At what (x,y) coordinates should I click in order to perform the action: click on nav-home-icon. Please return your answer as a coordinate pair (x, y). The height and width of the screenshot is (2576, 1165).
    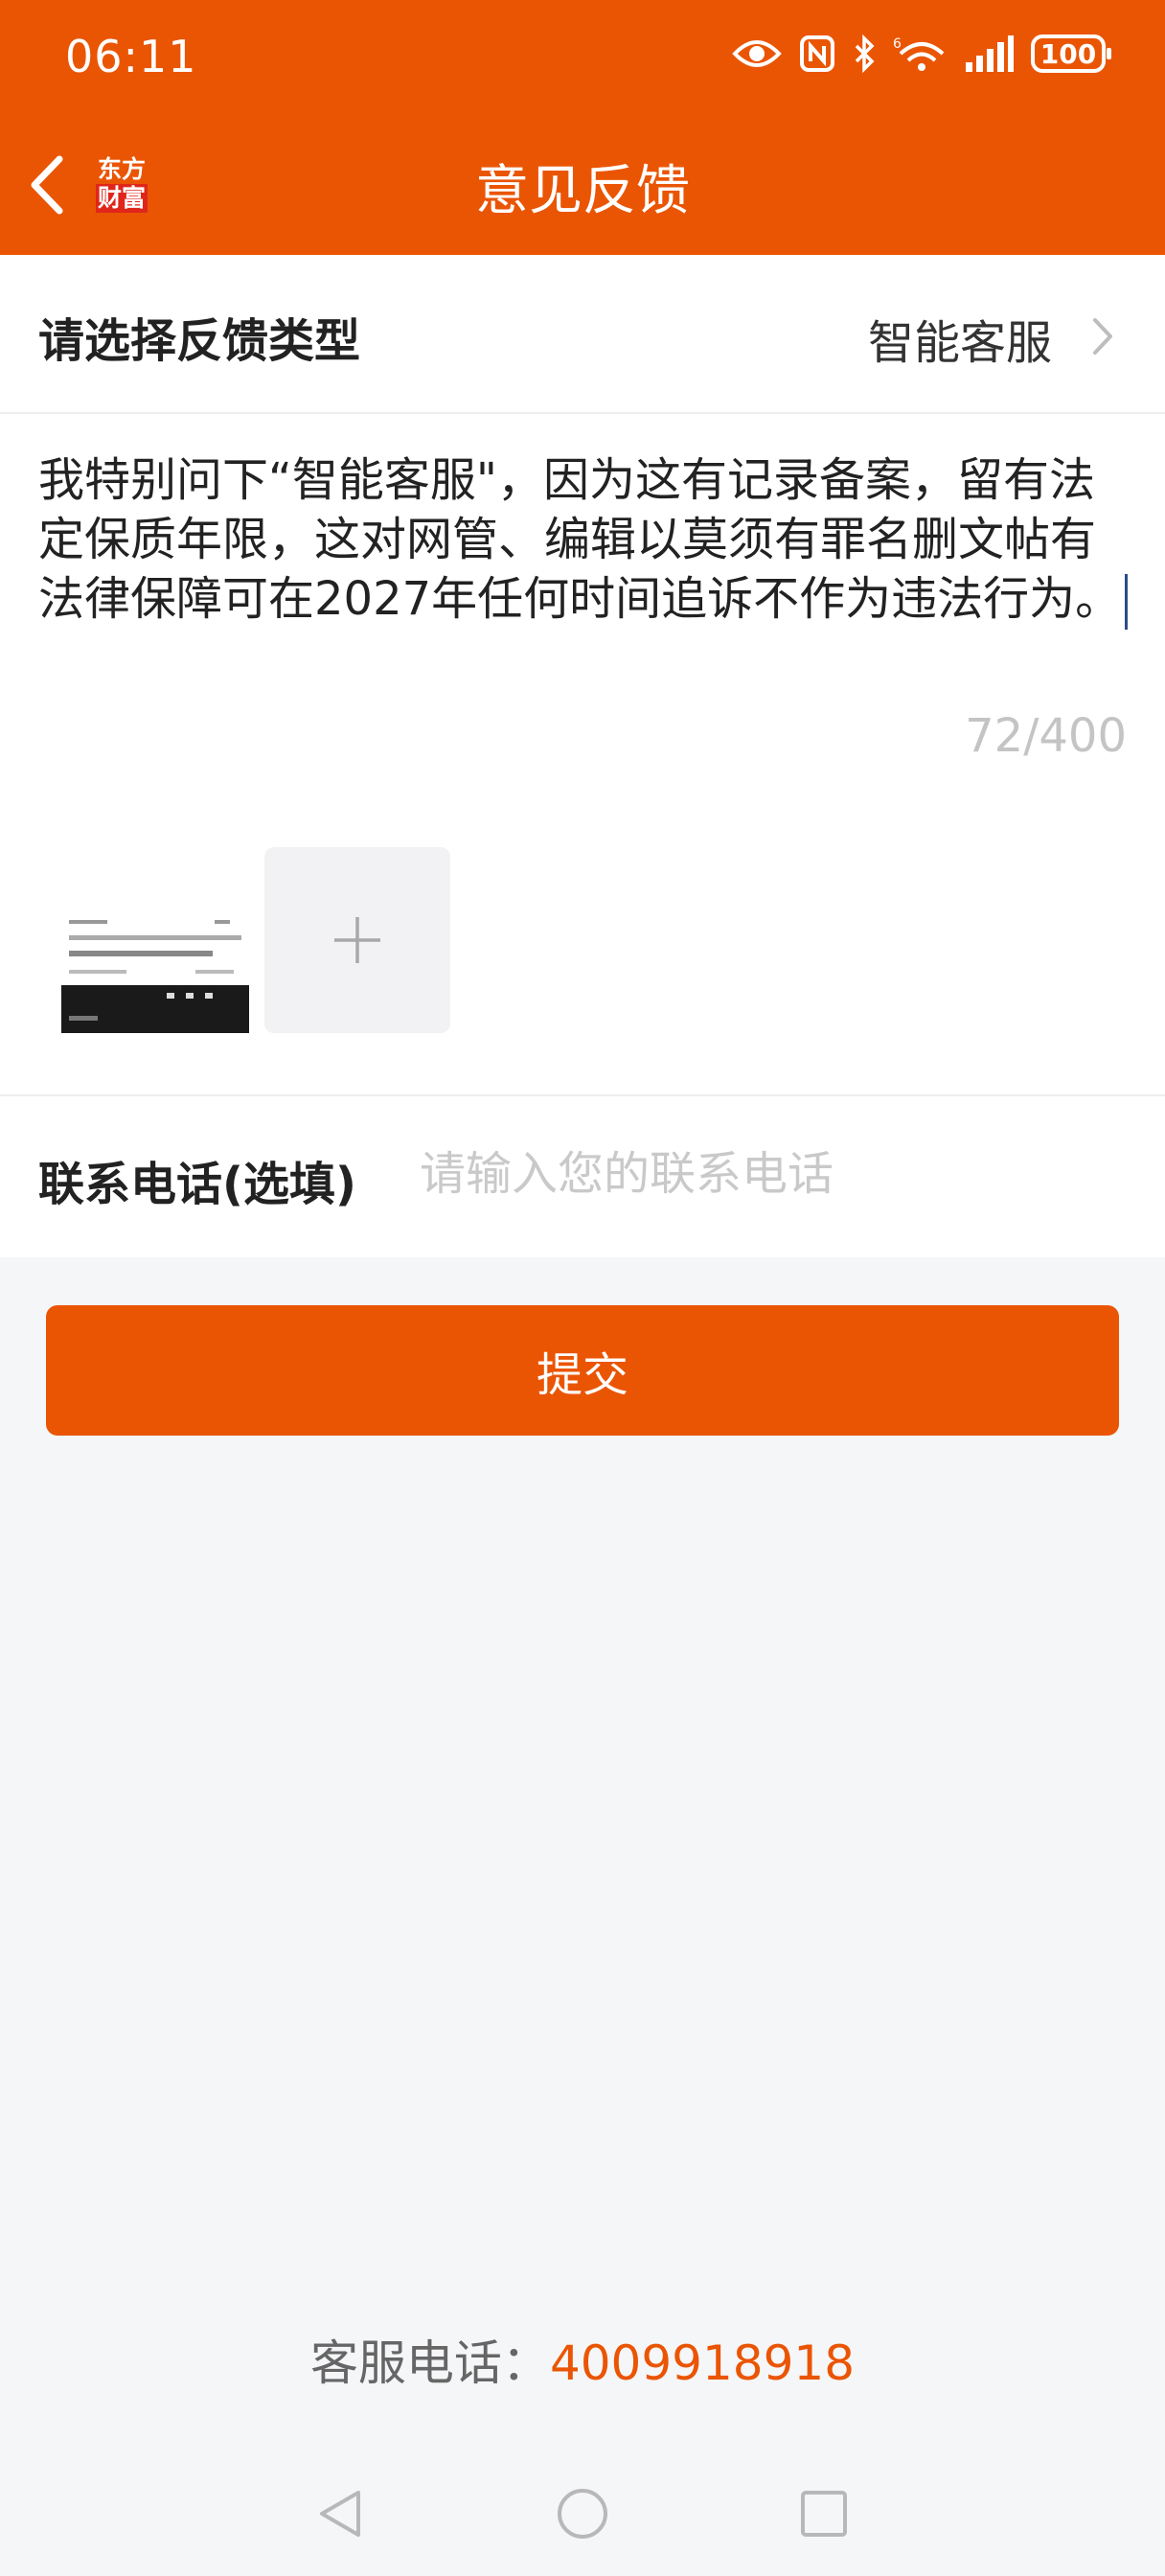
    Looking at the image, I should click on (582, 2514).